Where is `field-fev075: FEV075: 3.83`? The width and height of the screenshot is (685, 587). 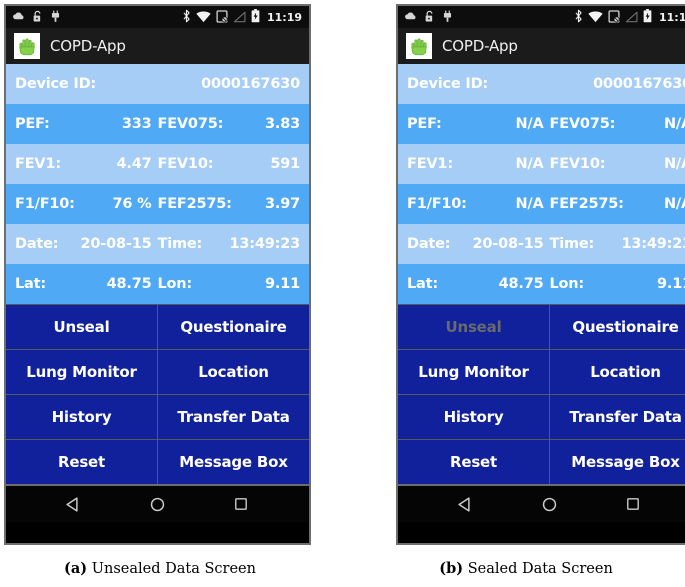
field-fev075: FEV075: 3.83 is located at coordinates (229, 124).